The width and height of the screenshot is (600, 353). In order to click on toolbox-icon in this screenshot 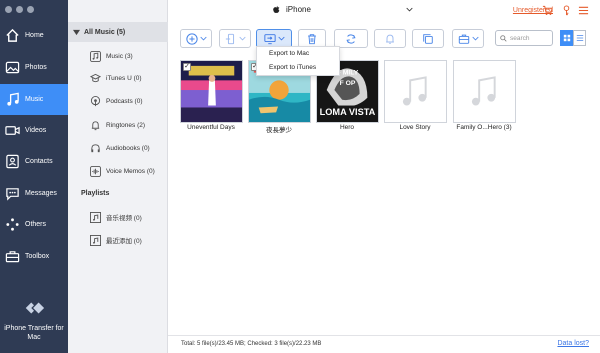, I will do `click(12, 257)`.